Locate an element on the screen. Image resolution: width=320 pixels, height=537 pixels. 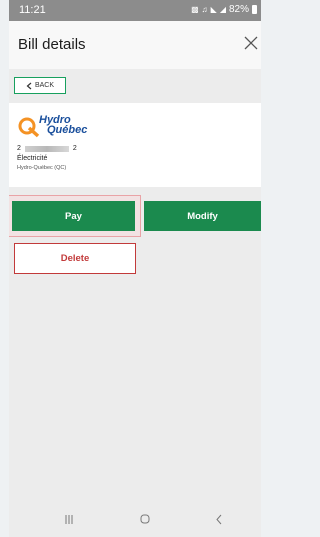
status-bar: 11:21 ▩ ♫ ◣ ◢ 82% is located at coordinates (135, 10).